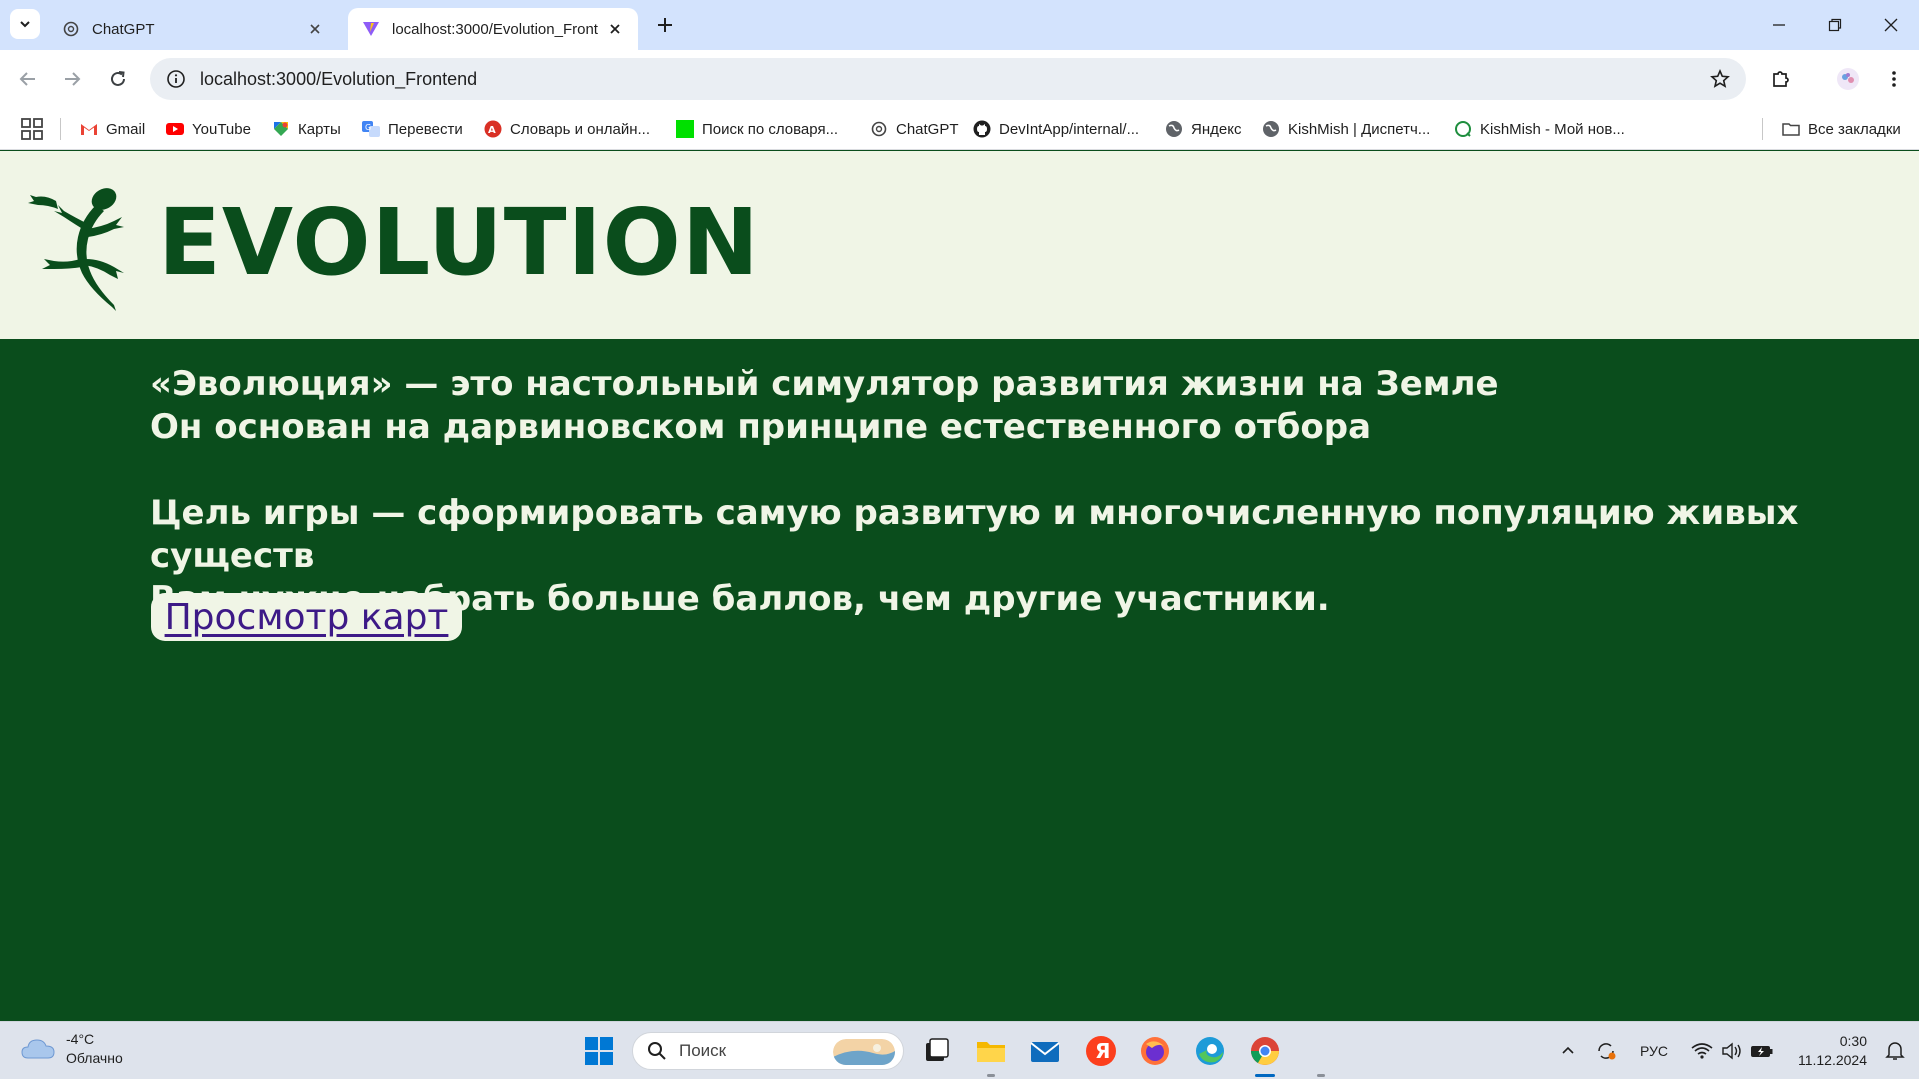 The height and width of the screenshot is (1079, 1919). I want to click on system-clock: 0:30 11.12.2024, so click(1832, 1051).